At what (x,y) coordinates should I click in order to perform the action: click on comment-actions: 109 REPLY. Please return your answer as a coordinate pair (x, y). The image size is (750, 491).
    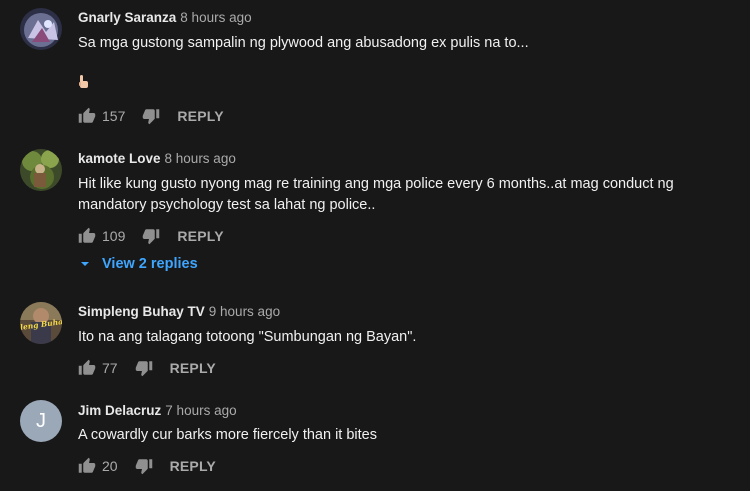
    Looking at the image, I should click on (151, 236).